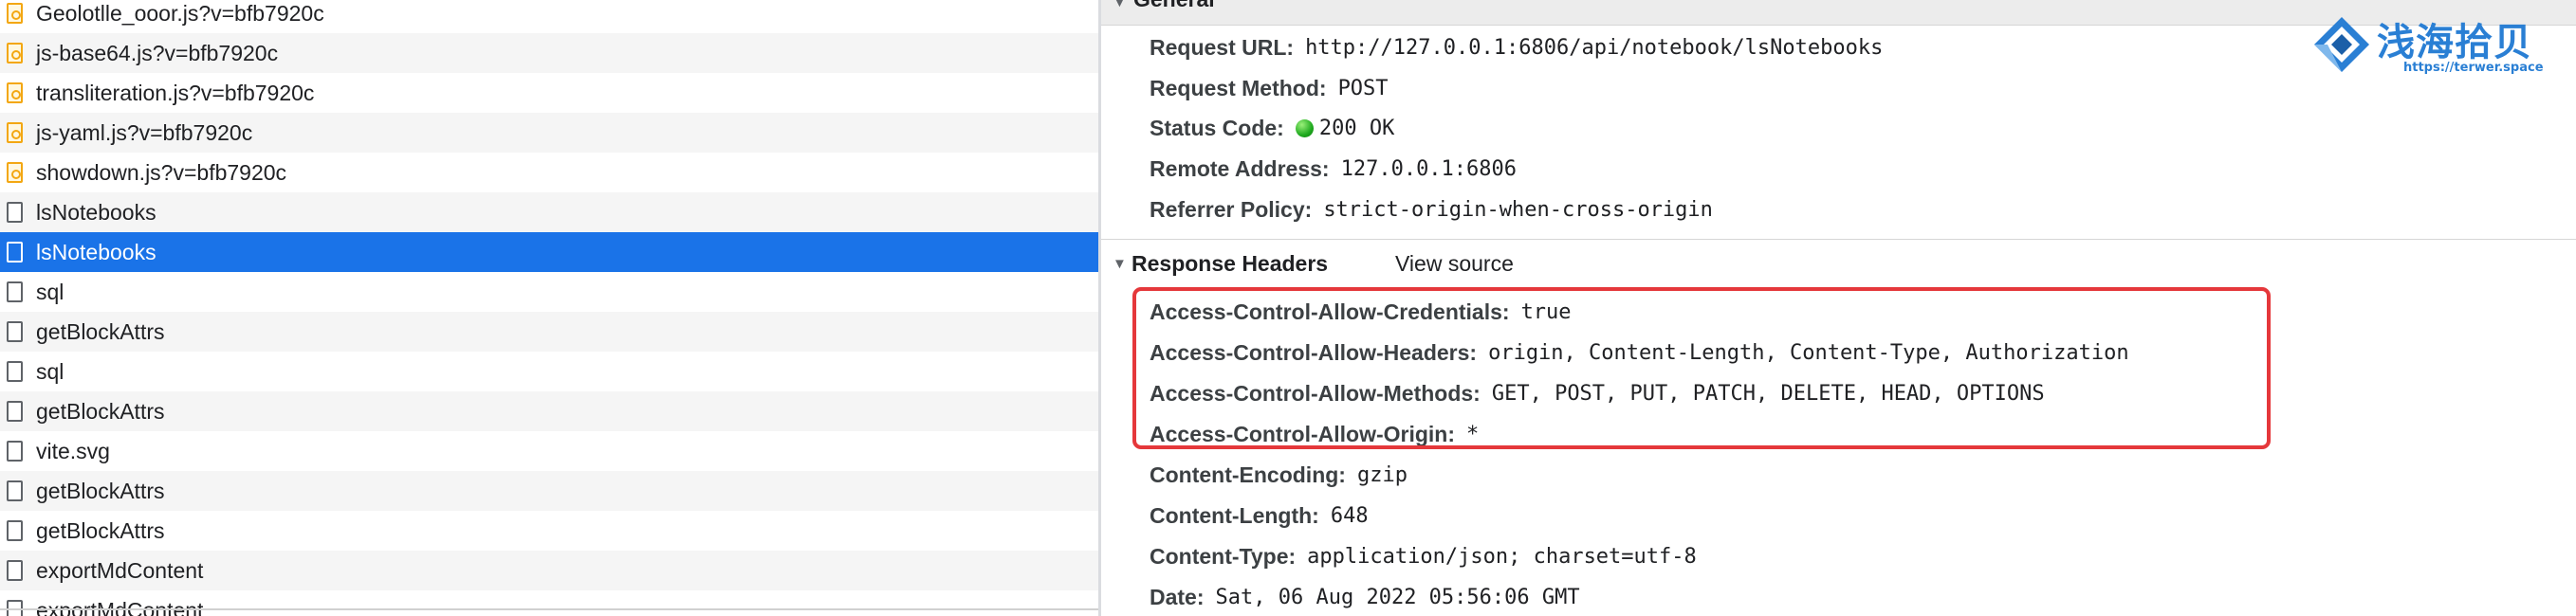 The width and height of the screenshot is (2576, 616). I want to click on response-header-row: Content-Encoding: gzip, so click(1279, 475).